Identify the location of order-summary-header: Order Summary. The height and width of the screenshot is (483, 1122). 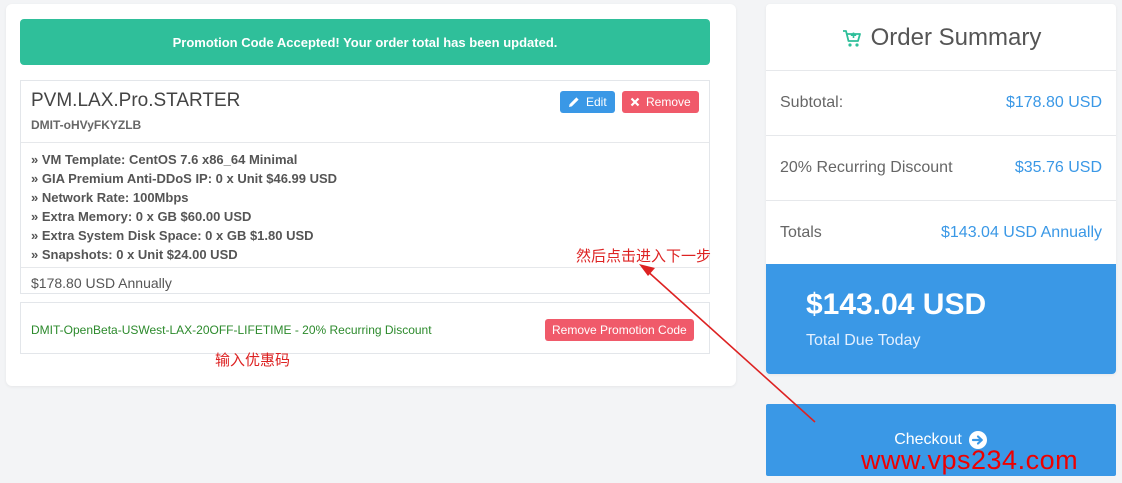
(941, 38).